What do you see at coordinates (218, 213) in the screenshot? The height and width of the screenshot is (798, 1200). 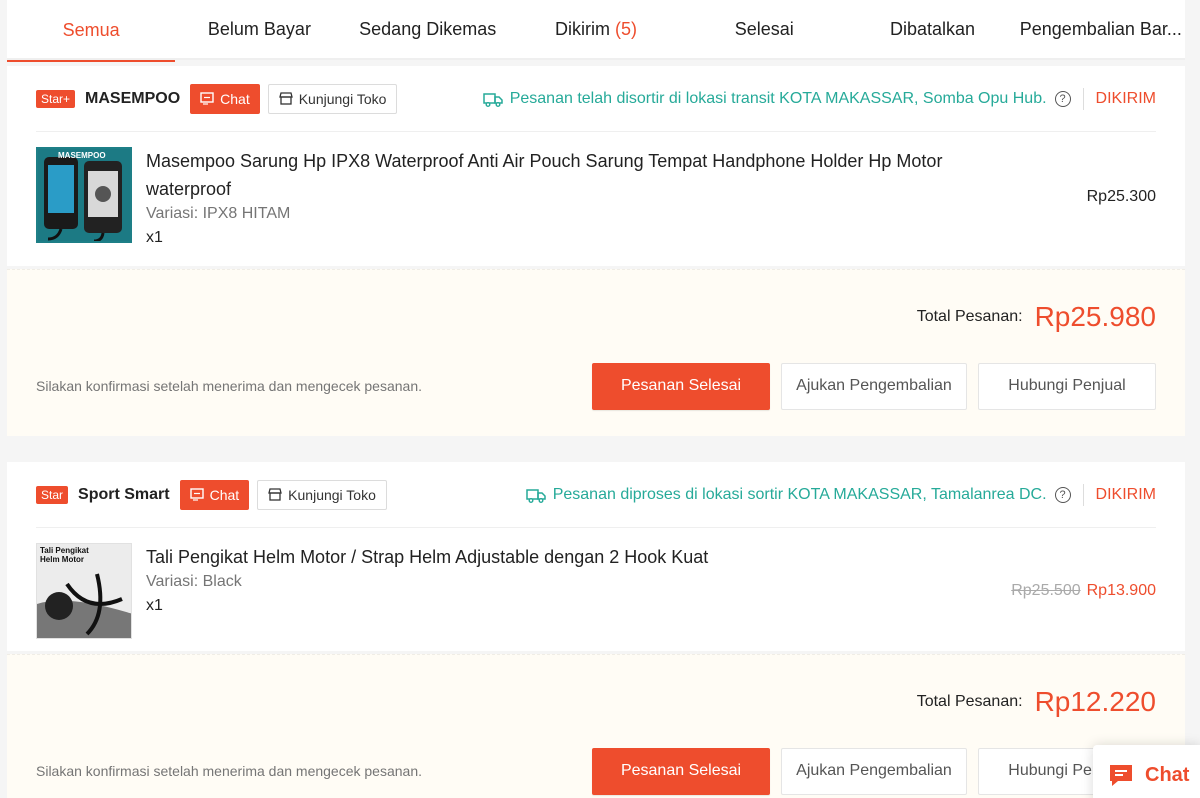 I see `product-variation: Variasi: IPX8 HITAM` at bounding box center [218, 213].